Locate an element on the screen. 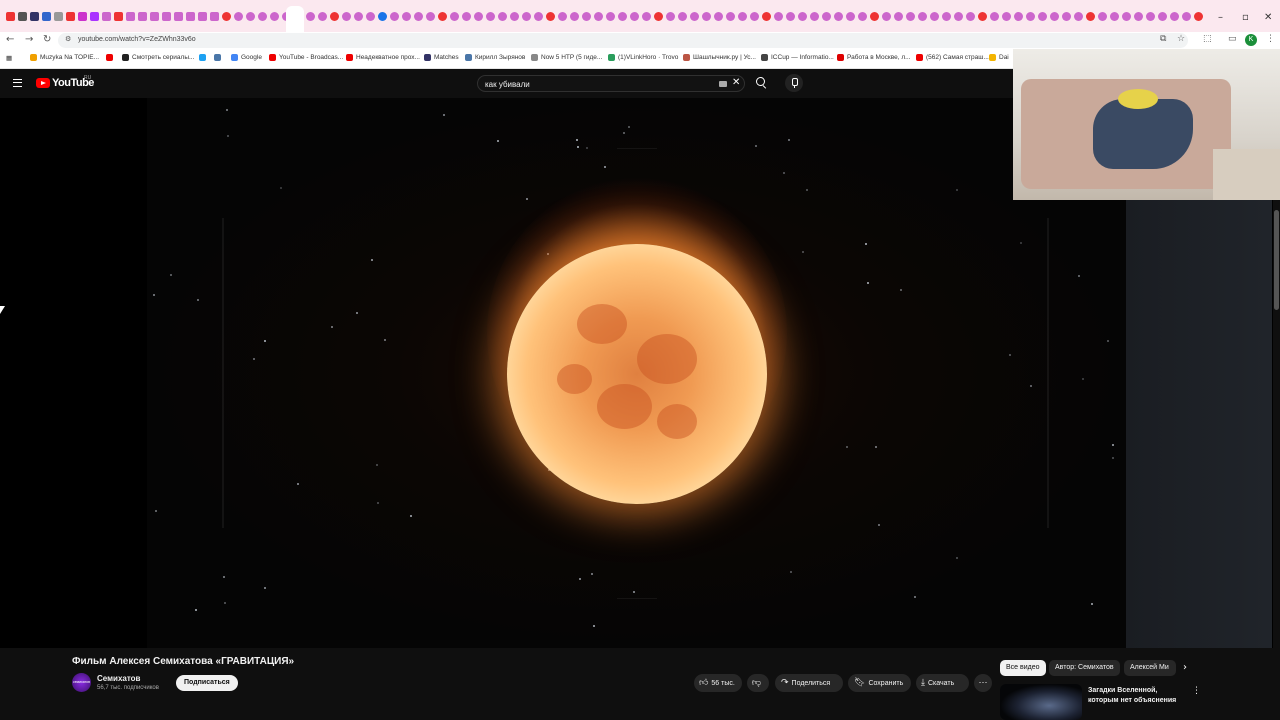 The image size is (1280, 720). install-icon: ⧉ is located at coordinates (1163, 39).